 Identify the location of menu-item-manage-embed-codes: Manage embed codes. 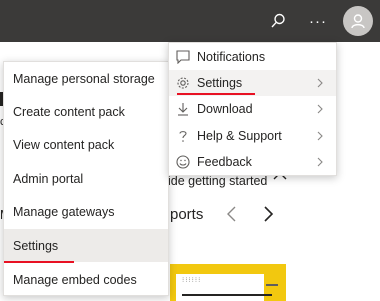
(86, 279).